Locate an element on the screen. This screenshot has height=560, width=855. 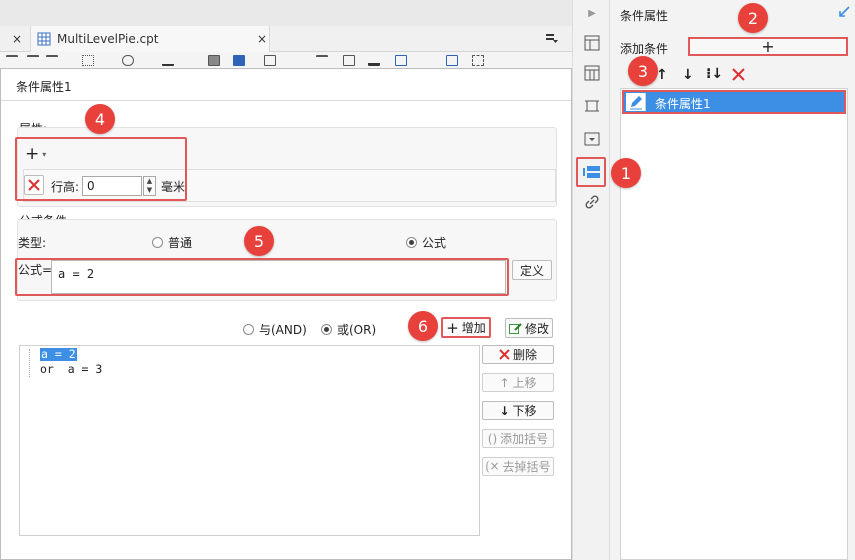
highlight-formula-area is located at coordinates (262, 277).